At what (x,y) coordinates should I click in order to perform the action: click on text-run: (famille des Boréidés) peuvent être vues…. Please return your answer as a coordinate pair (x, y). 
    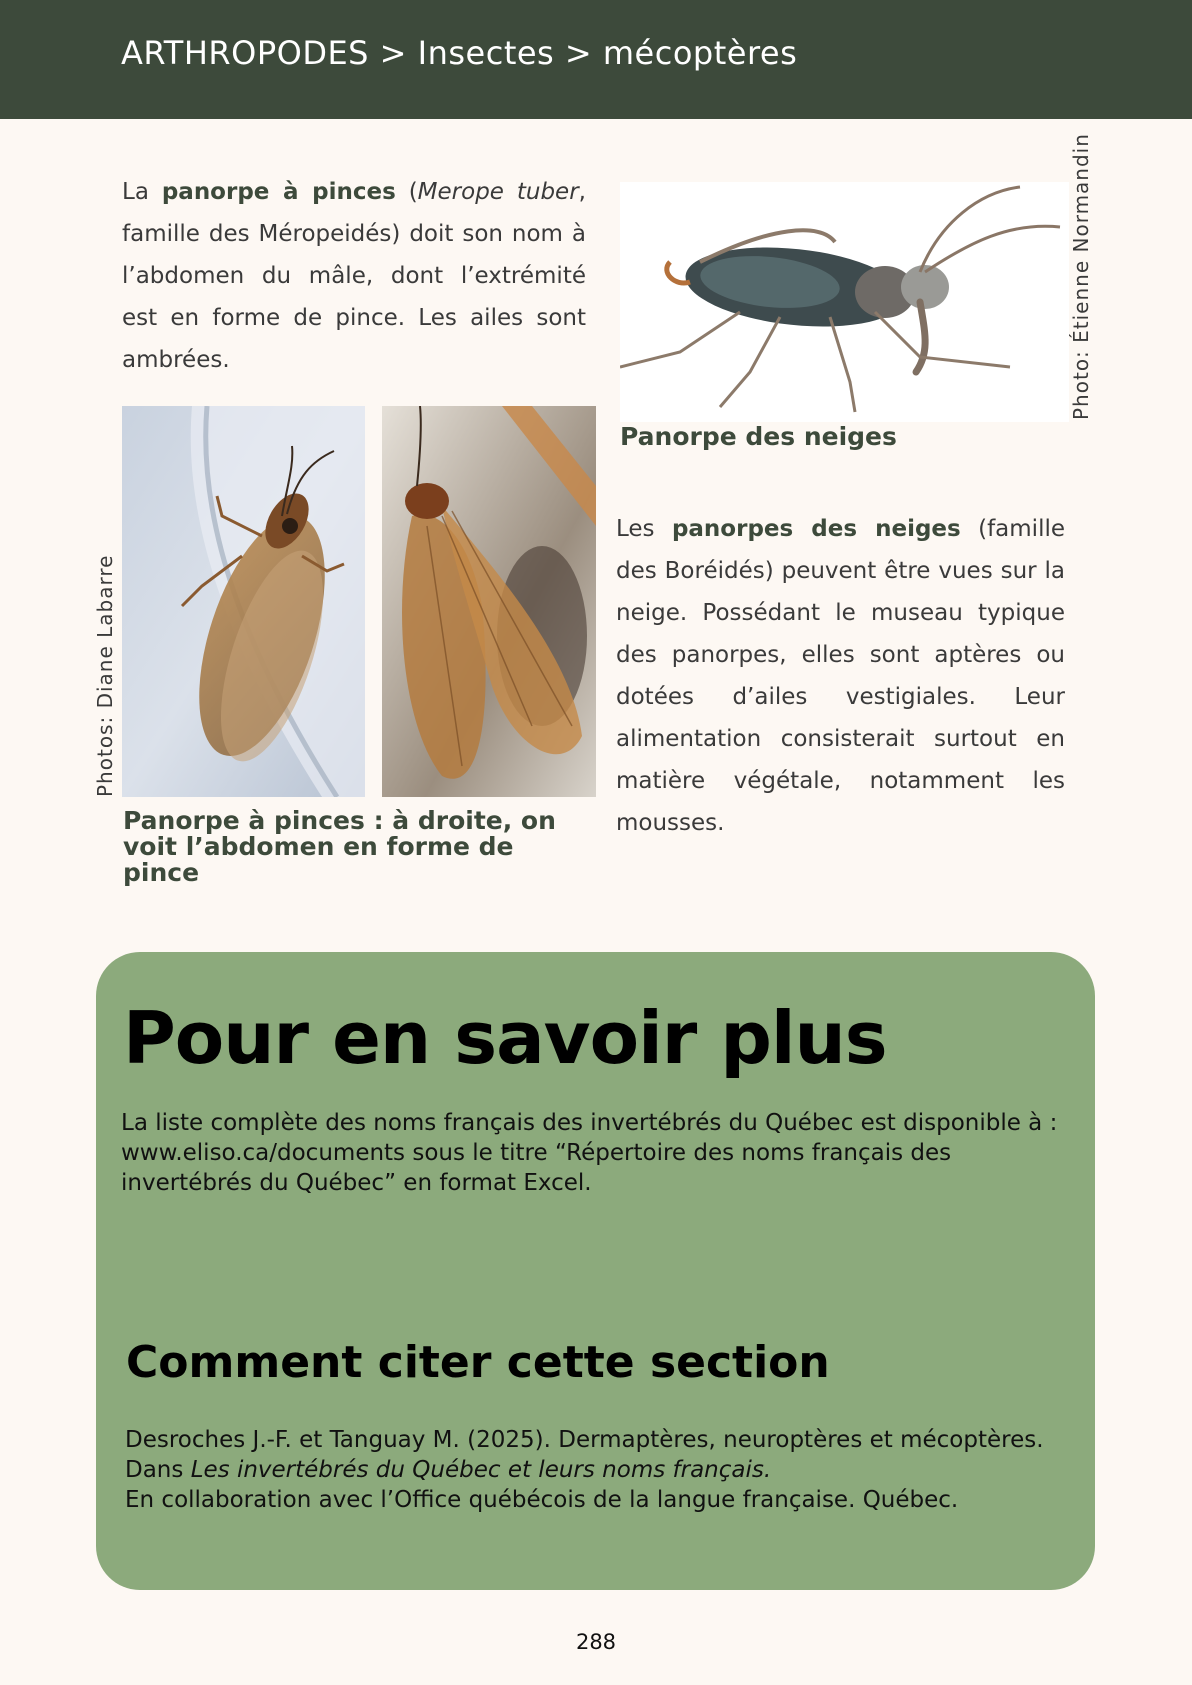
    Looking at the image, I should click on (840, 676).